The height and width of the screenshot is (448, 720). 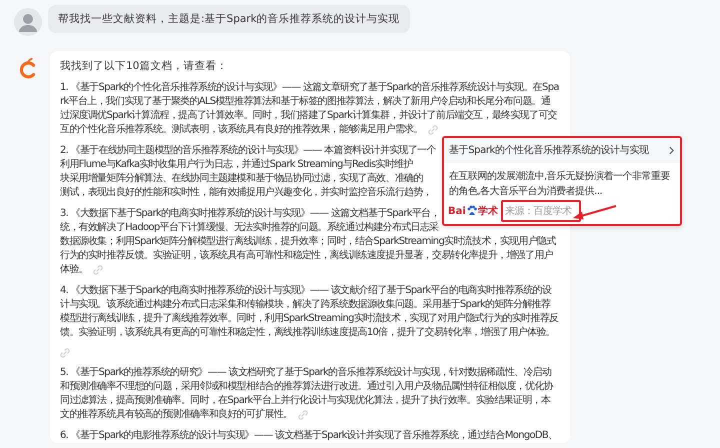 I want to click on result-text-line: 测试，表现出良好的性能和实时性，能有效捕捉用户兴趣变化，并实时监控音乐流行趋势，, so click(x=246, y=193).